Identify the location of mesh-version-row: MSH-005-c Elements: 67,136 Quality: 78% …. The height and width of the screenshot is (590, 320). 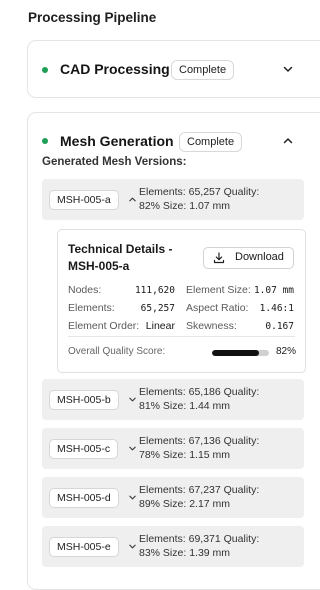
(173, 448).